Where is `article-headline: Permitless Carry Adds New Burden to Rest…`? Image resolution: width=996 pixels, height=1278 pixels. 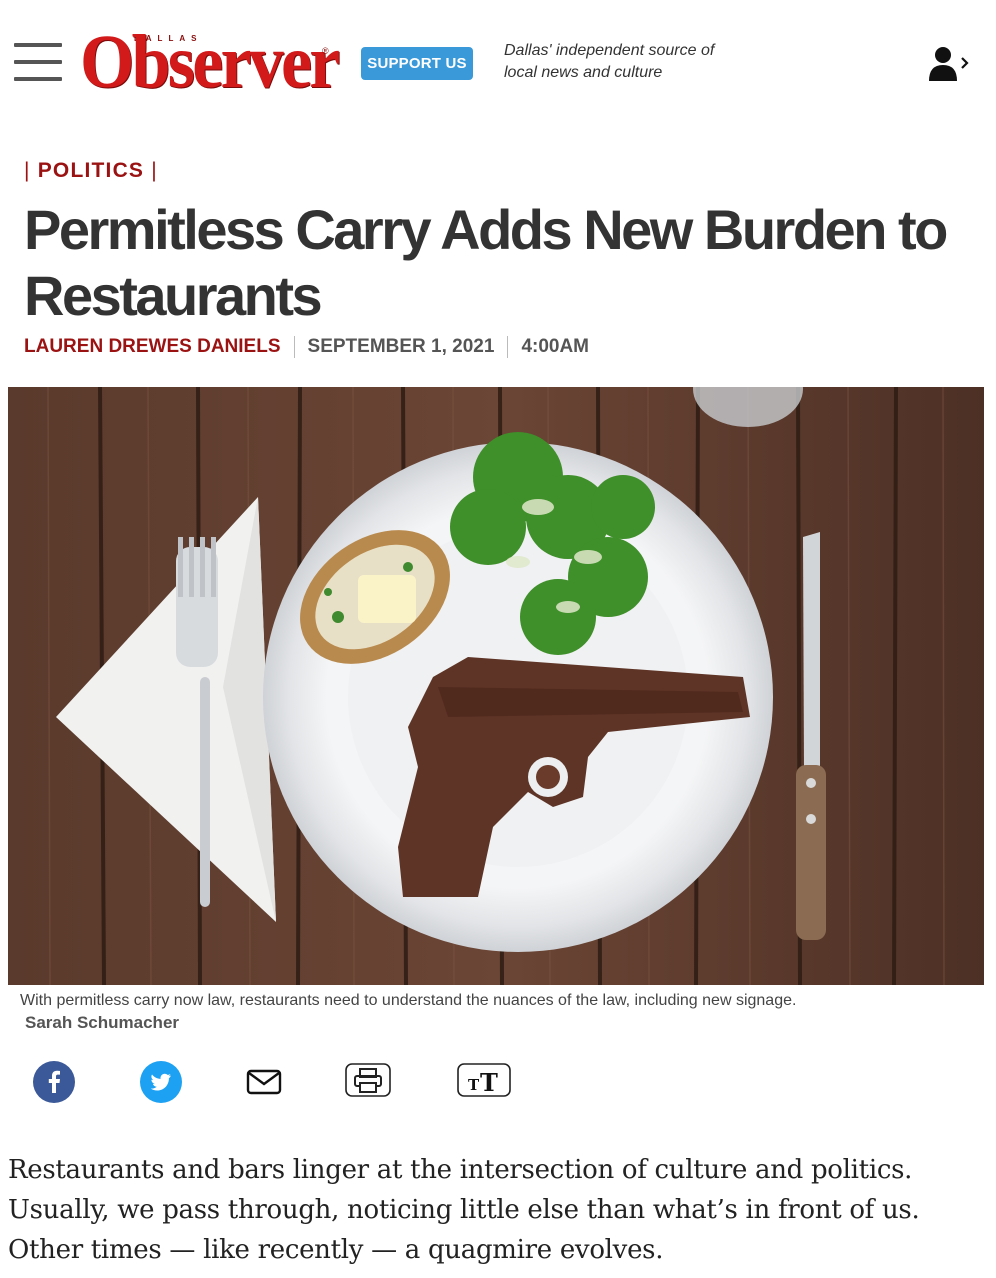 article-headline: Permitless Carry Adds New Burden to Rest… is located at coordinates (486, 262).